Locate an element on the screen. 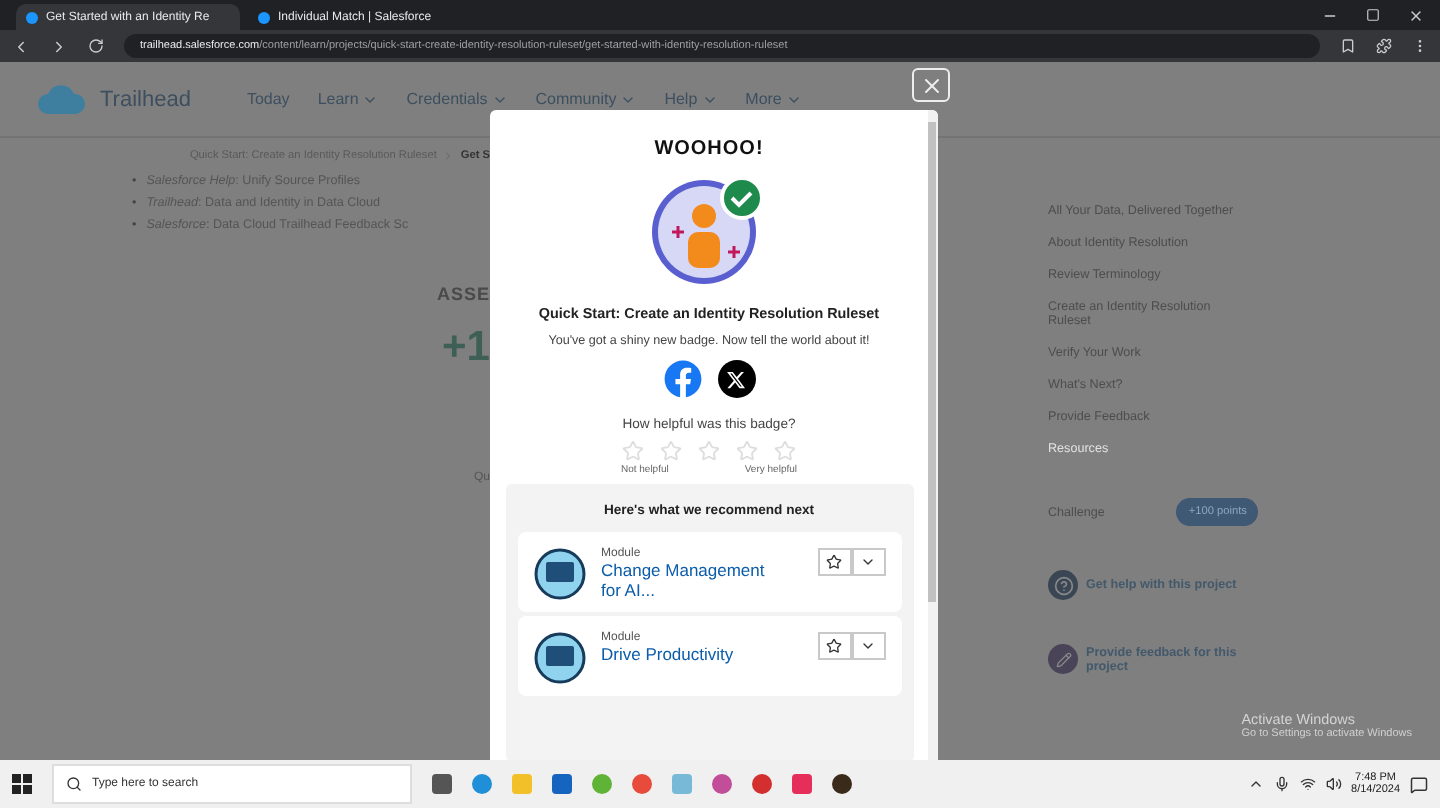  maximize-icon is located at coordinates (1373, 14).